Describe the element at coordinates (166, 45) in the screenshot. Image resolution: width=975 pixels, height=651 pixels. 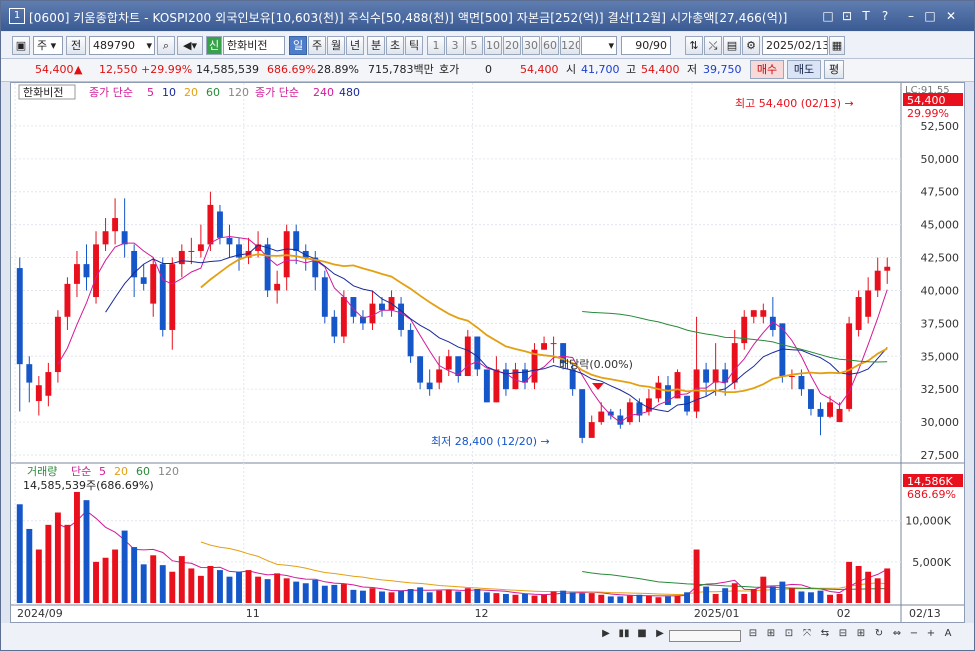
I see `search-icon: ⌕` at that location.